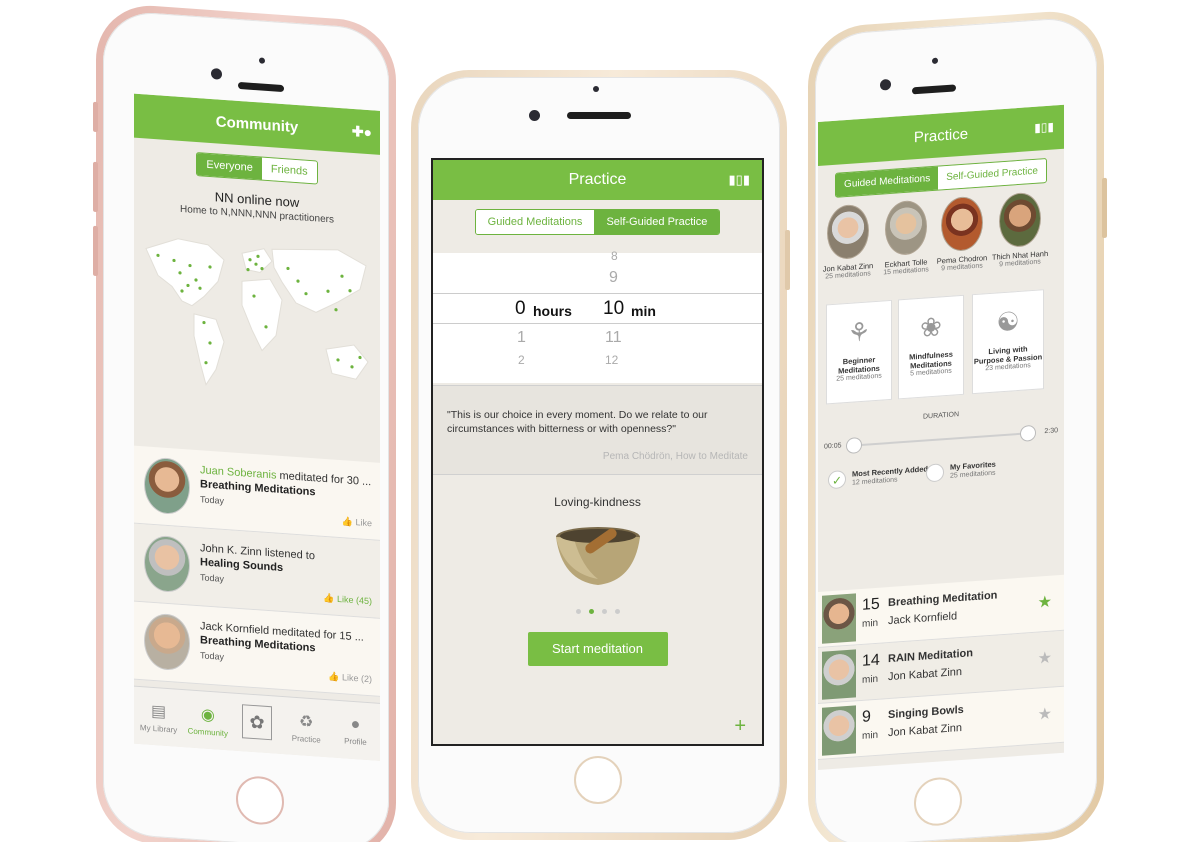 This screenshot has height=842, width=1192. Describe the element at coordinates (962, 234) in the screenshot. I see `teacher-card: Pema Chodron 9 meditations` at that location.